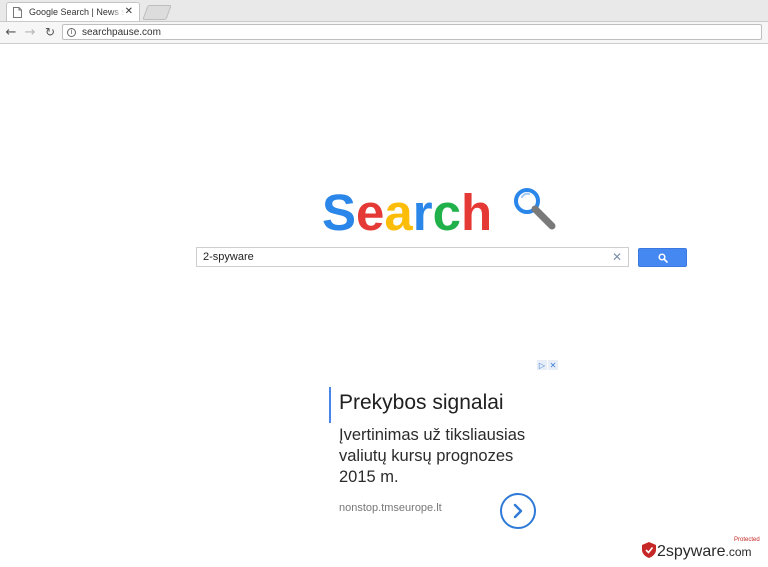  Describe the element at coordinates (330, 405) in the screenshot. I see `ad-accent-bar` at that location.